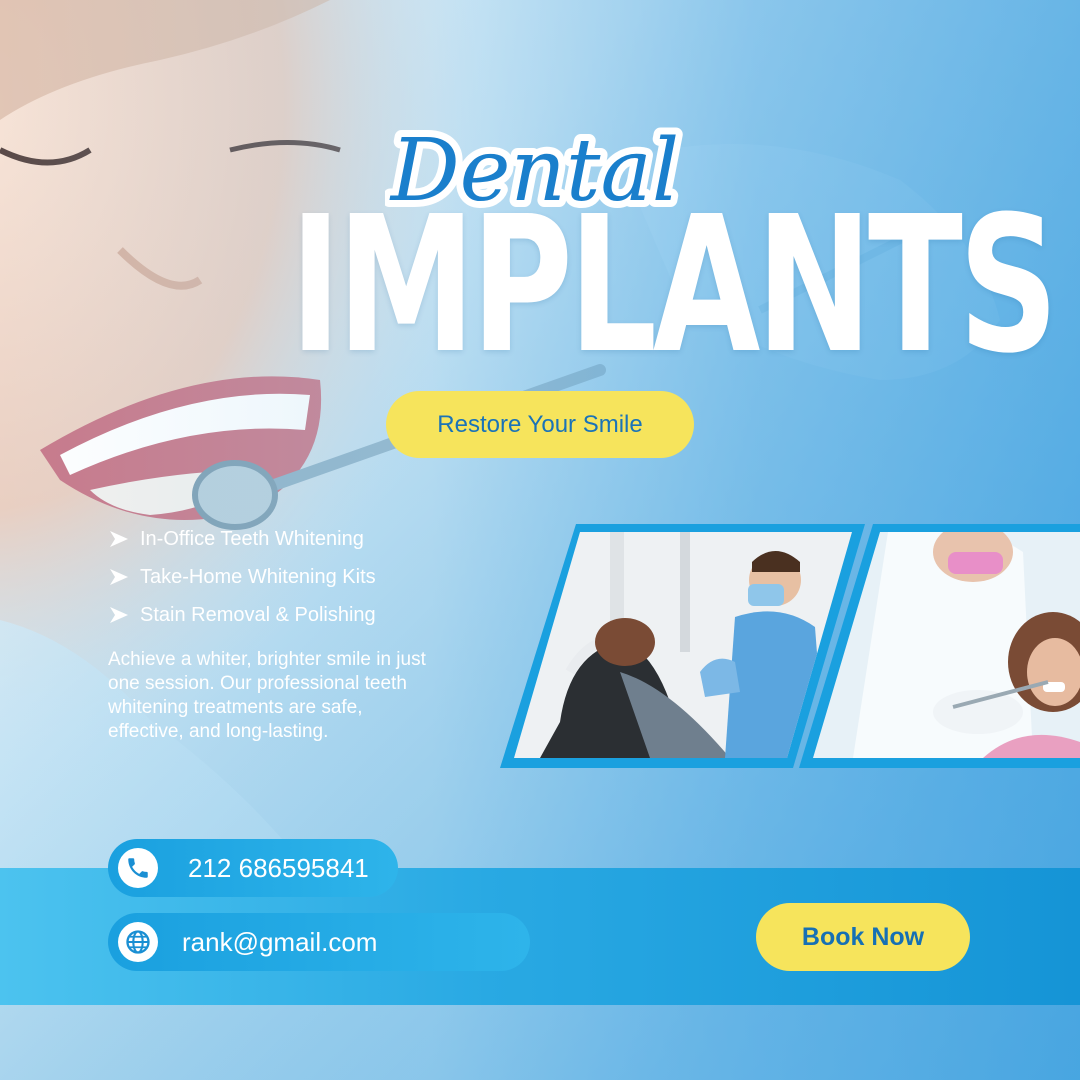 The height and width of the screenshot is (1080, 1080). I want to click on tagline-text: Restore Your Smile, so click(540, 424).